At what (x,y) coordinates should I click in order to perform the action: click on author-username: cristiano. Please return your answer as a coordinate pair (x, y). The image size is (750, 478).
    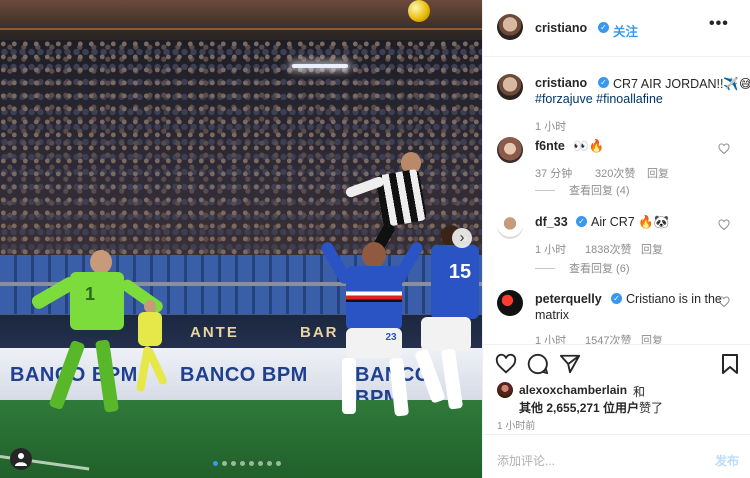
    Looking at the image, I should click on (561, 28).